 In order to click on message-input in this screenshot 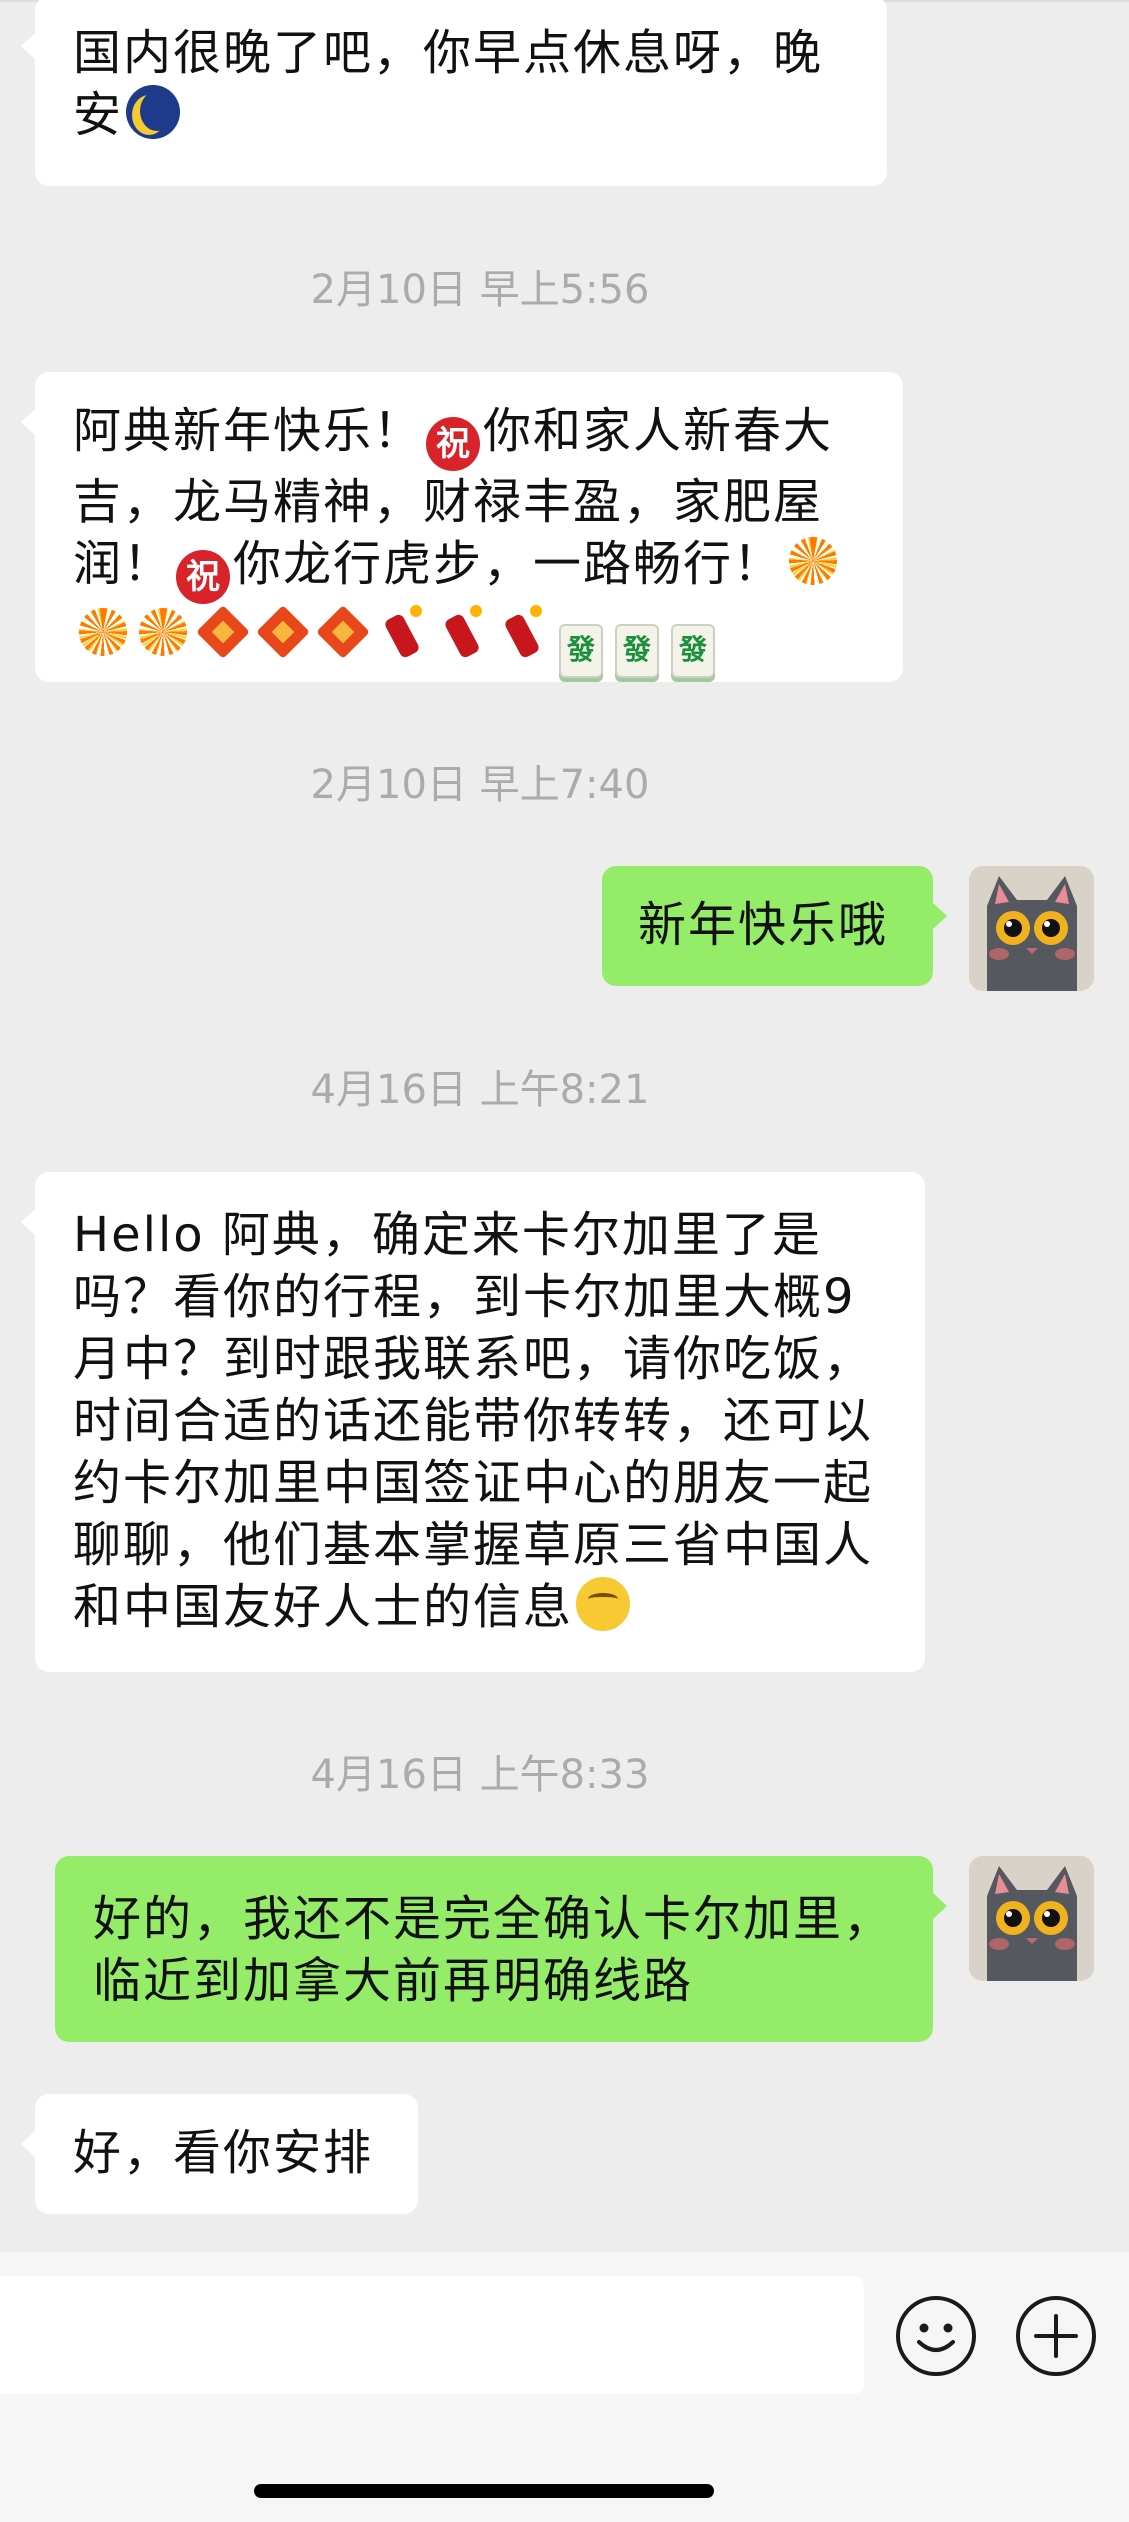, I will do `click(432, 2335)`.